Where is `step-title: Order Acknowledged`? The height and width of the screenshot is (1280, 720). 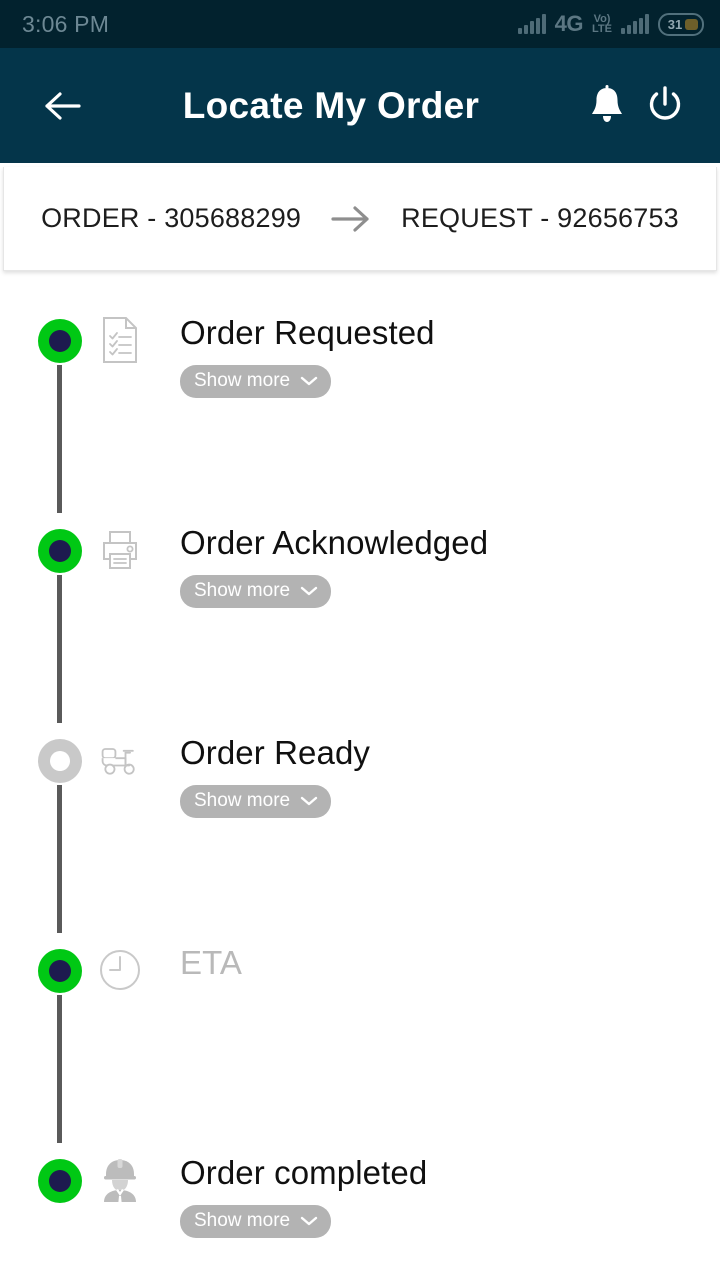
step-title: Order Acknowledged is located at coordinates (334, 542).